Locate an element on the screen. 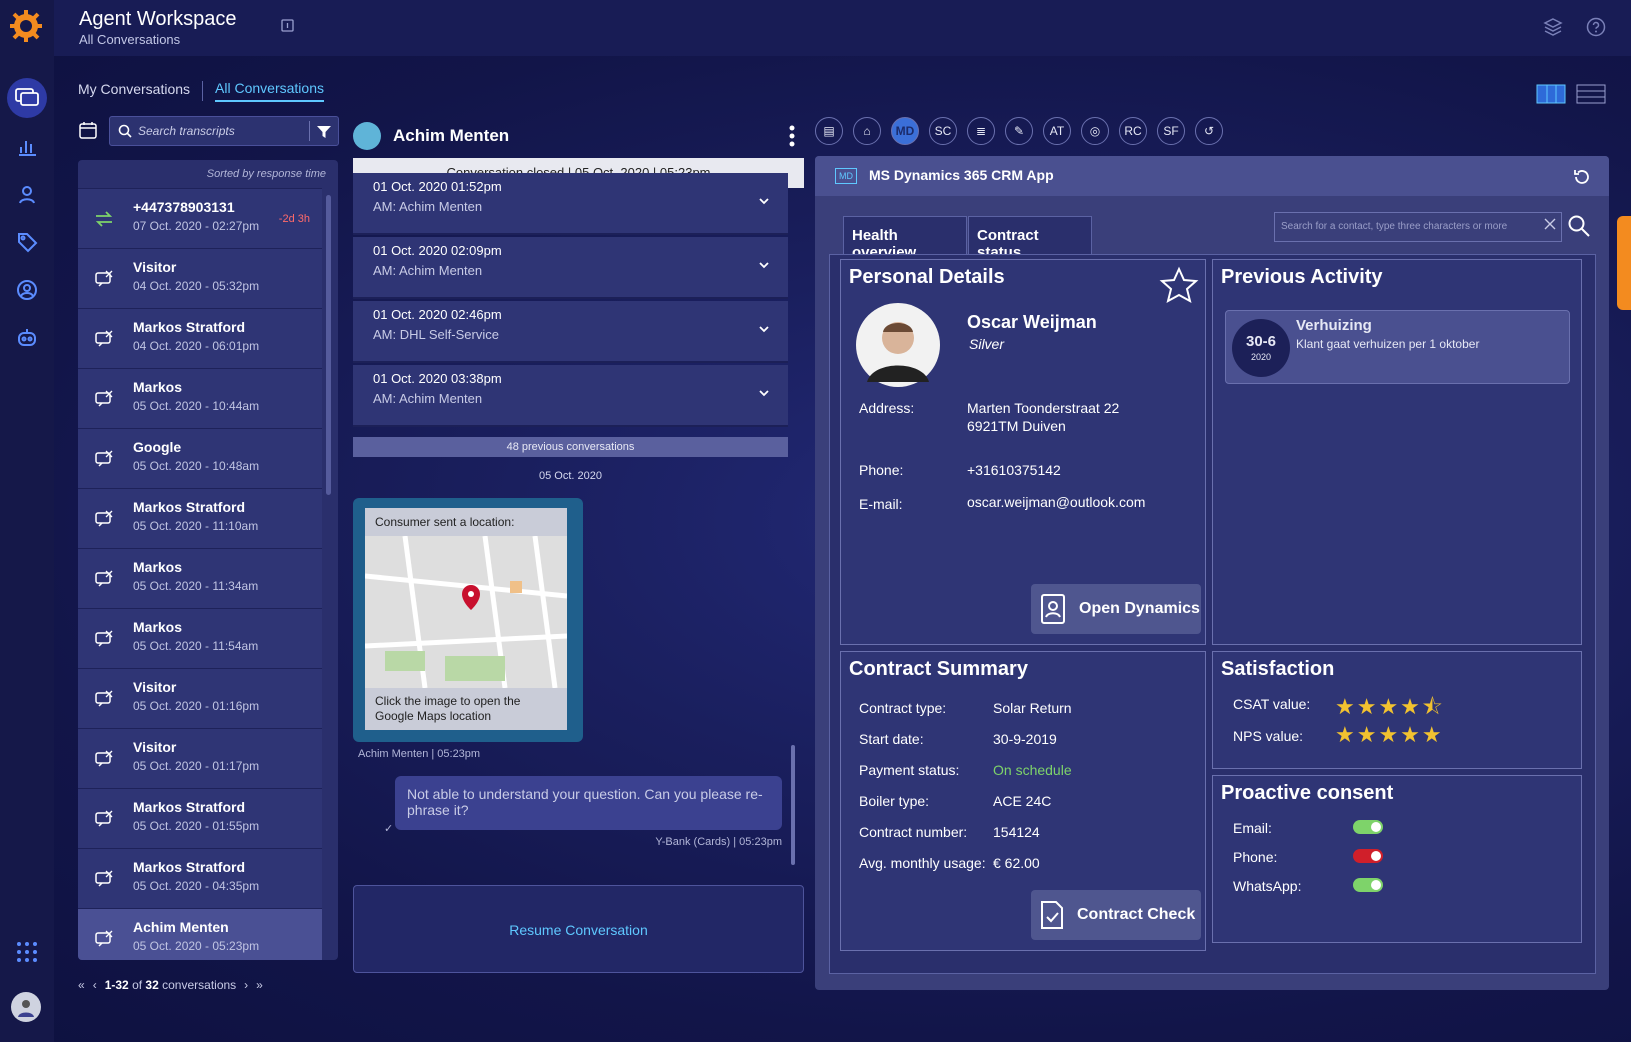 This screenshot has height=1042, width=1631. list-item: Visitor 05 Oct. 2020 - 01:17pm is located at coordinates (200, 758).